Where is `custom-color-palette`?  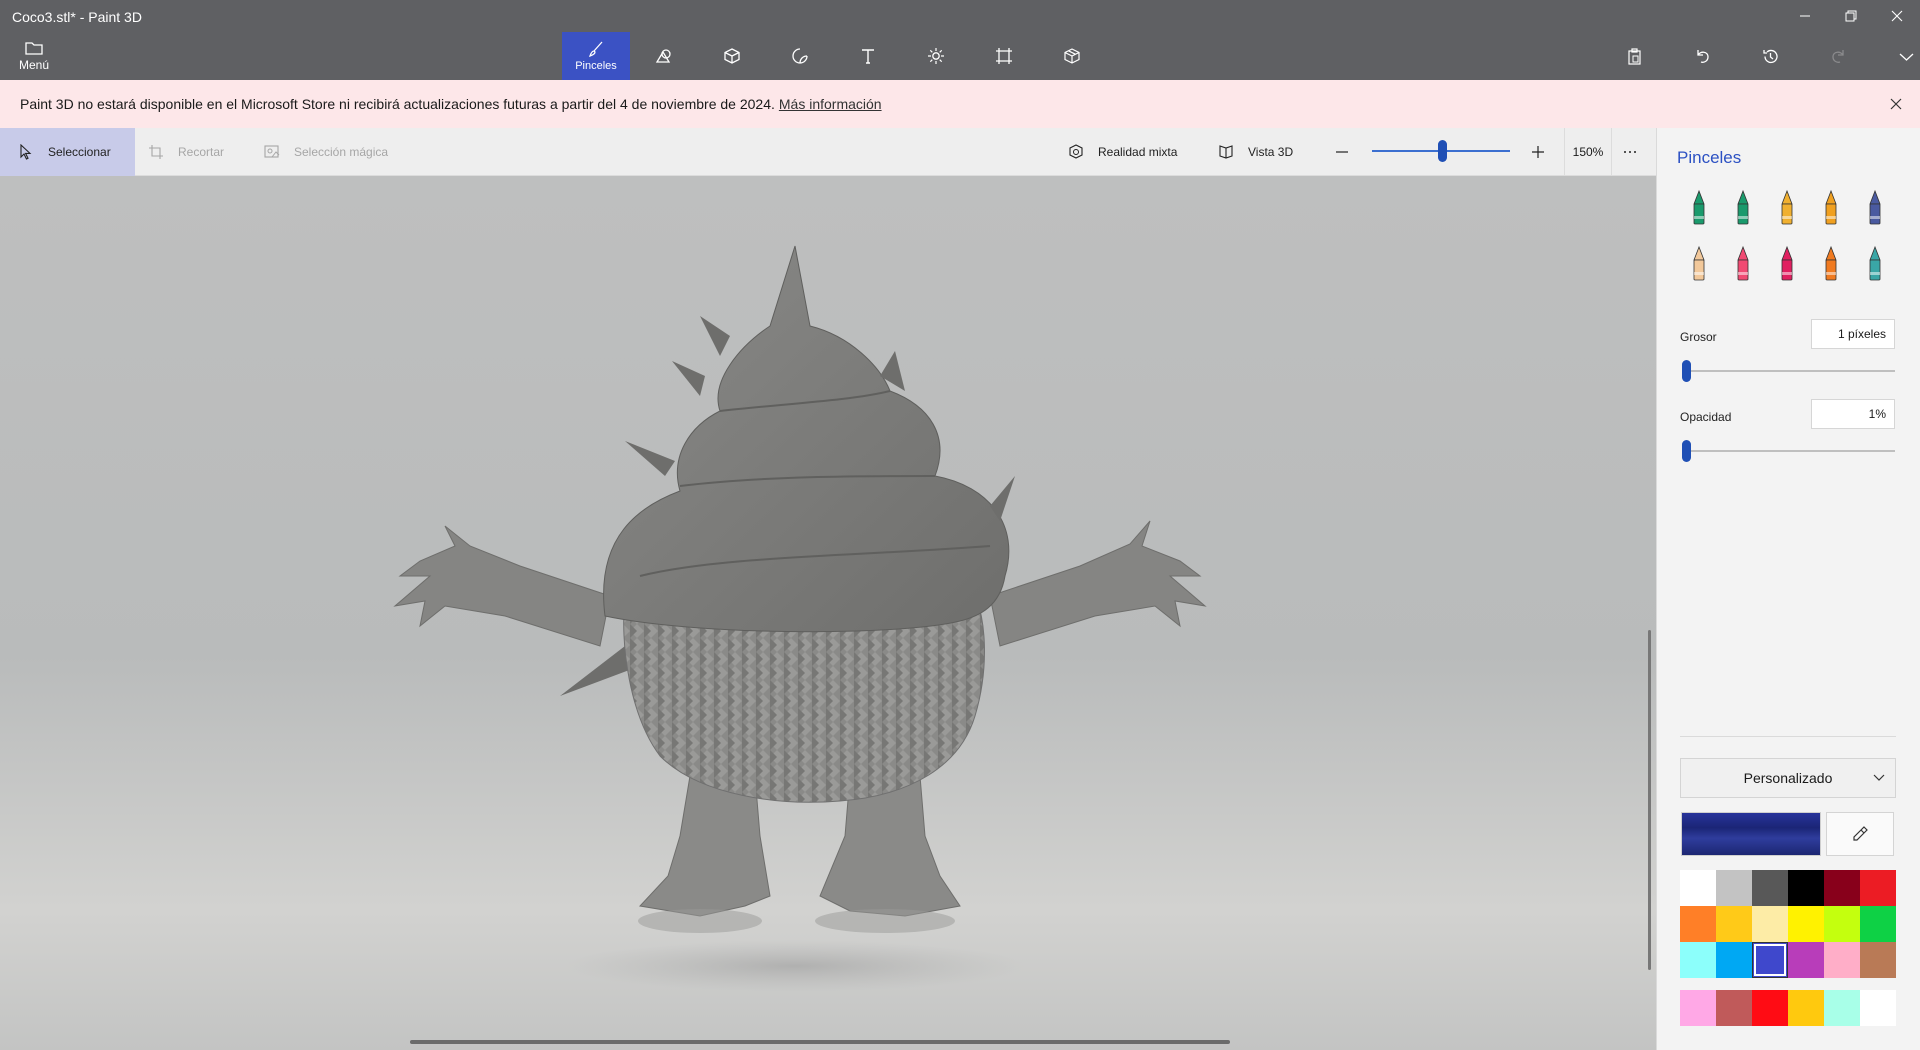 custom-color-palette is located at coordinates (1788, 1008).